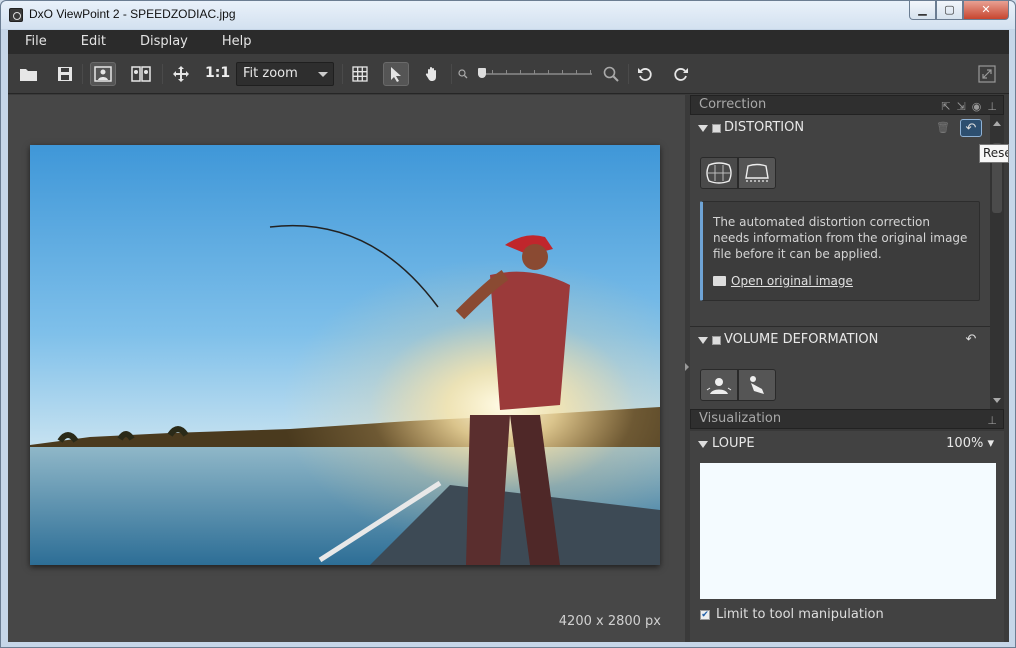  Describe the element at coordinates (463, 74) in the screenshot. I see `zoom-out-icon` at that location.